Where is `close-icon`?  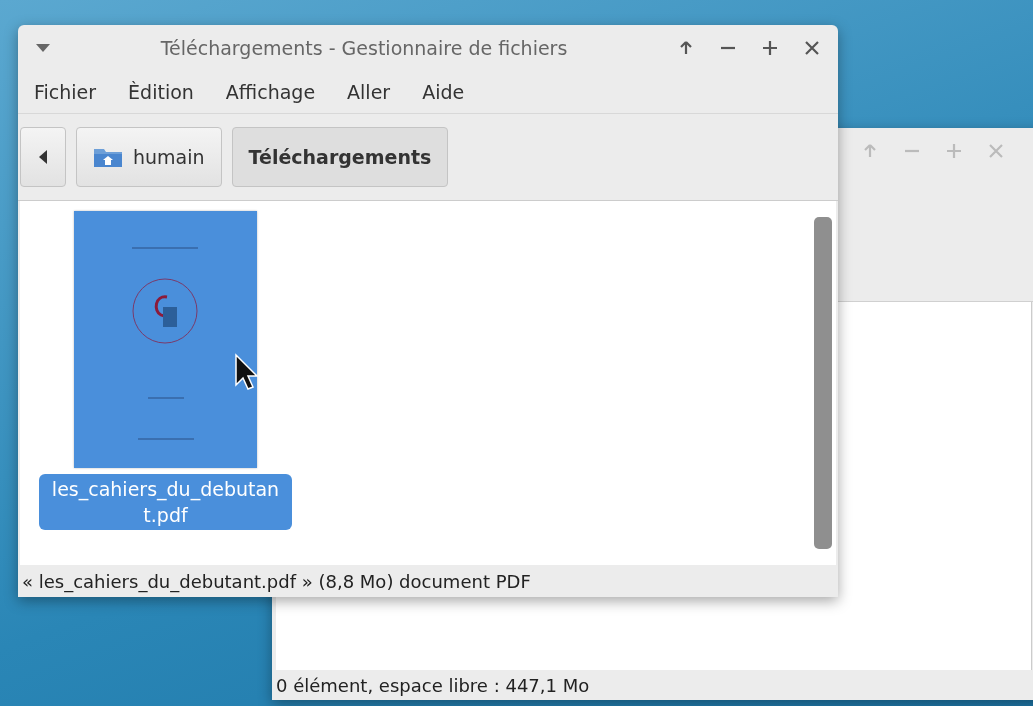
close-icon is located at coordinates (812, 48).